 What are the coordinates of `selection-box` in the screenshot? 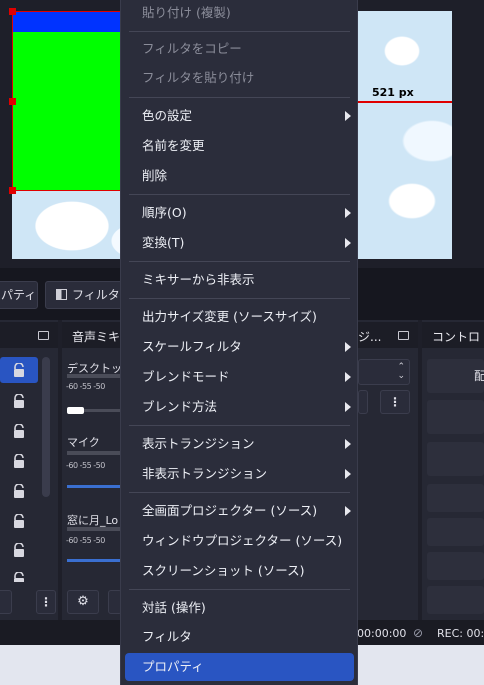 It's located at (67, 101).